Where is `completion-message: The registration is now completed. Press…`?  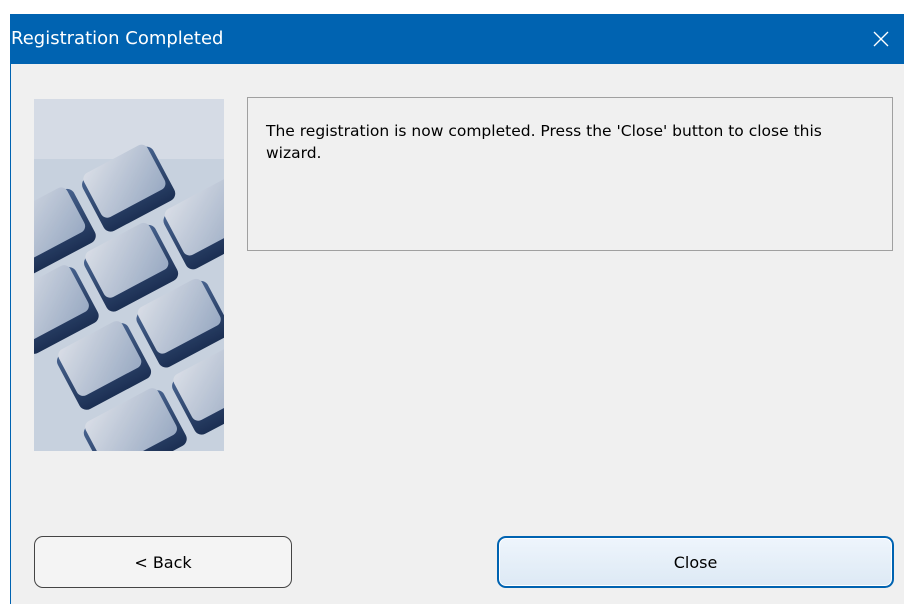 completion-message: The registration is now completed. Press… is located at coordinates (544, 142).